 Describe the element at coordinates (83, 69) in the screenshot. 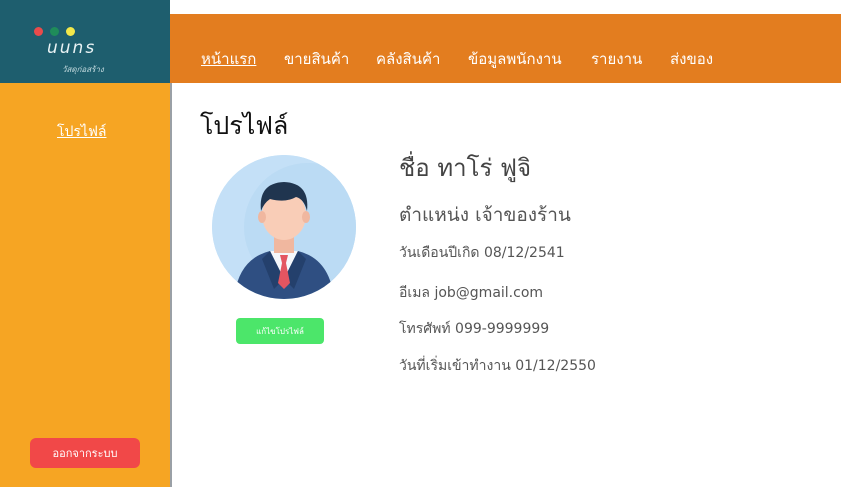

I see `logo-tagline: วัสดุก่อสร้าง` at that location.